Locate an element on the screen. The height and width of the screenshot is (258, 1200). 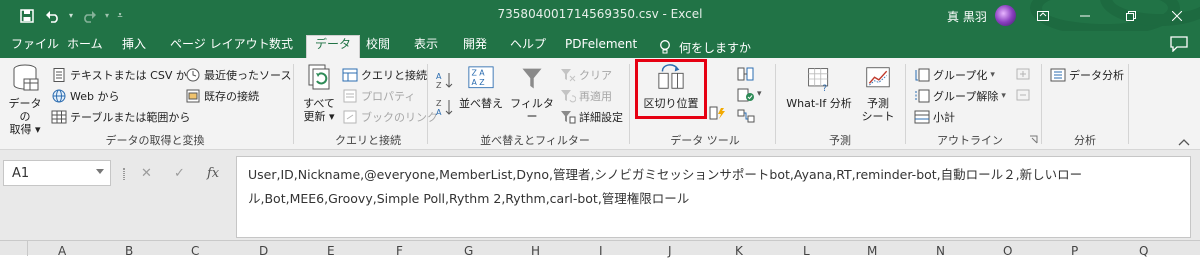
ribbon-display-options-button is located at coordinates (1043, 15).